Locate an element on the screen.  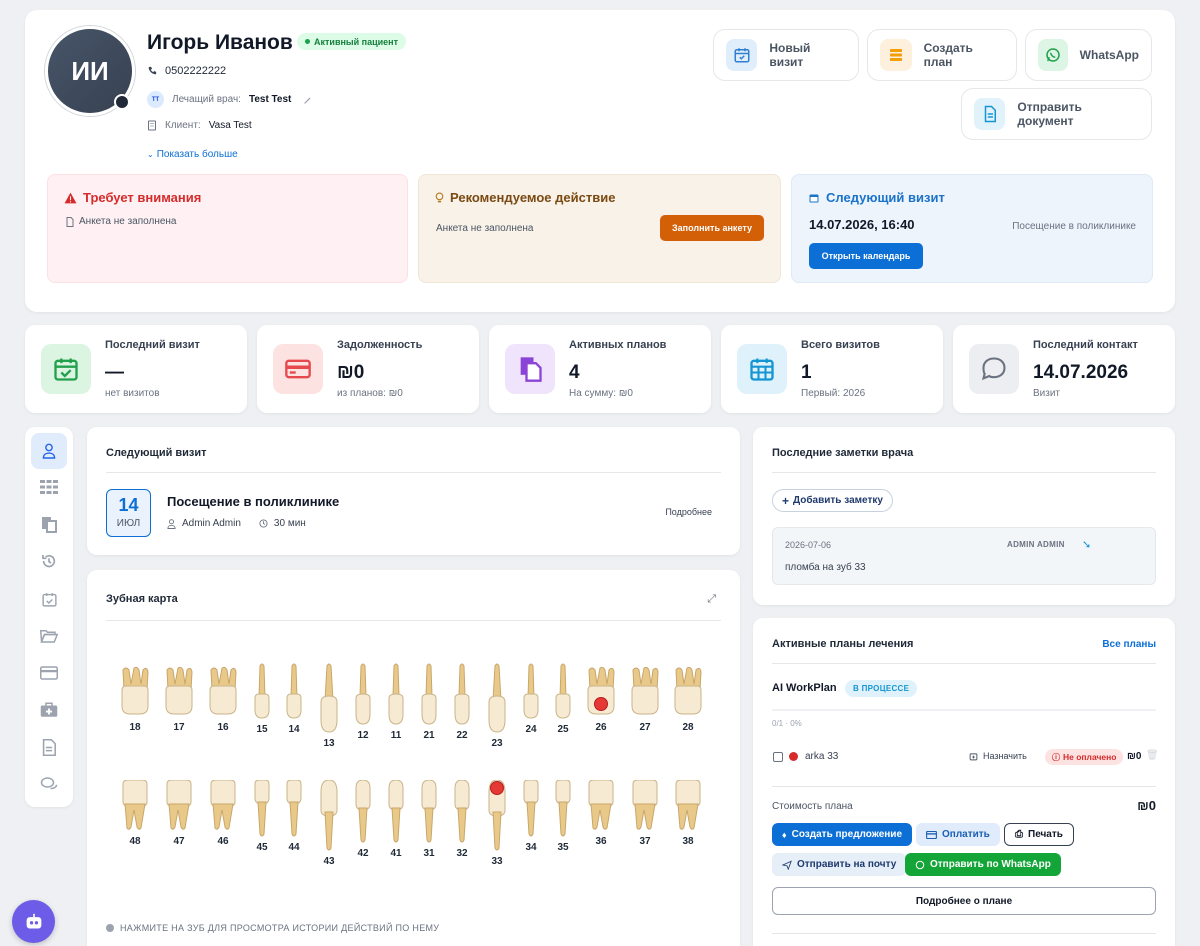
plan-details-button: Подробнее о плане is located at coordinates (964, 901).